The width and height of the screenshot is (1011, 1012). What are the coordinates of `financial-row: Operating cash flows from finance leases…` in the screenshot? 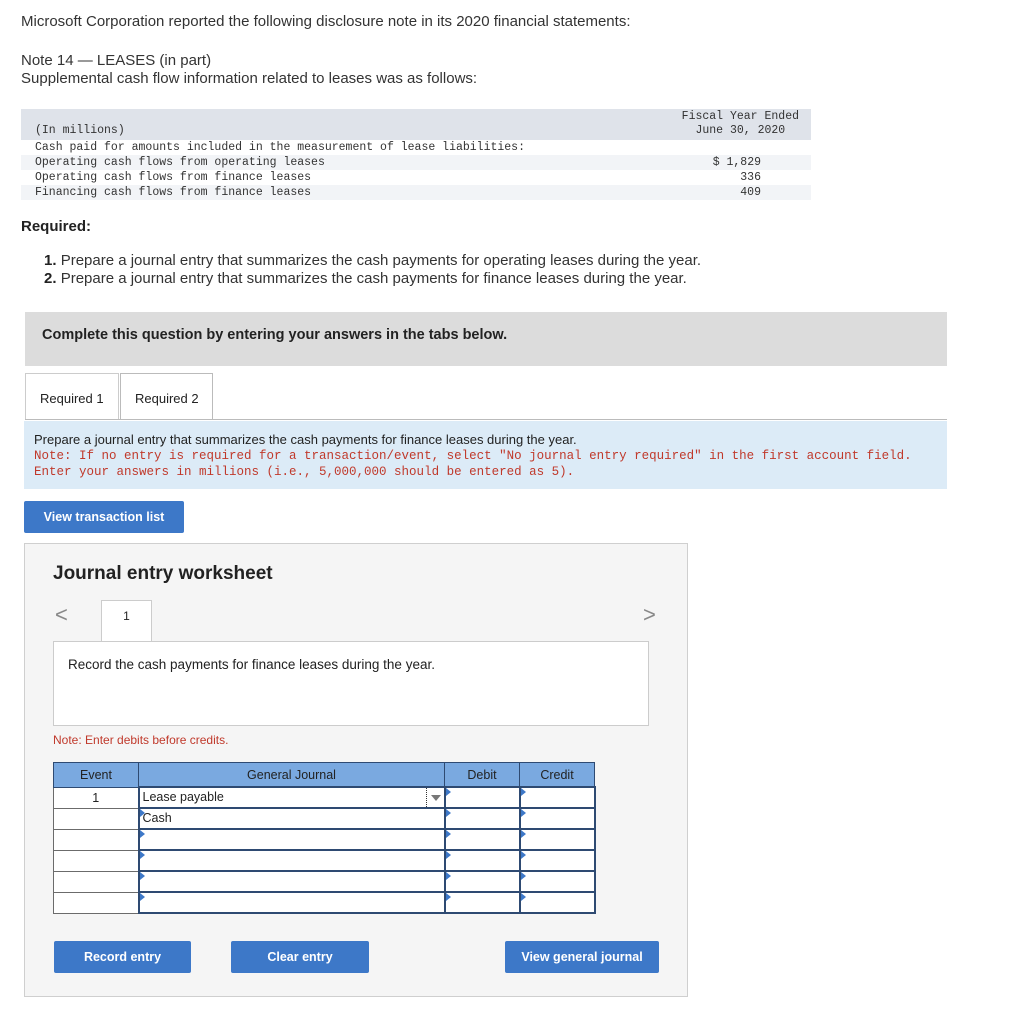 It's located at (416, 177).